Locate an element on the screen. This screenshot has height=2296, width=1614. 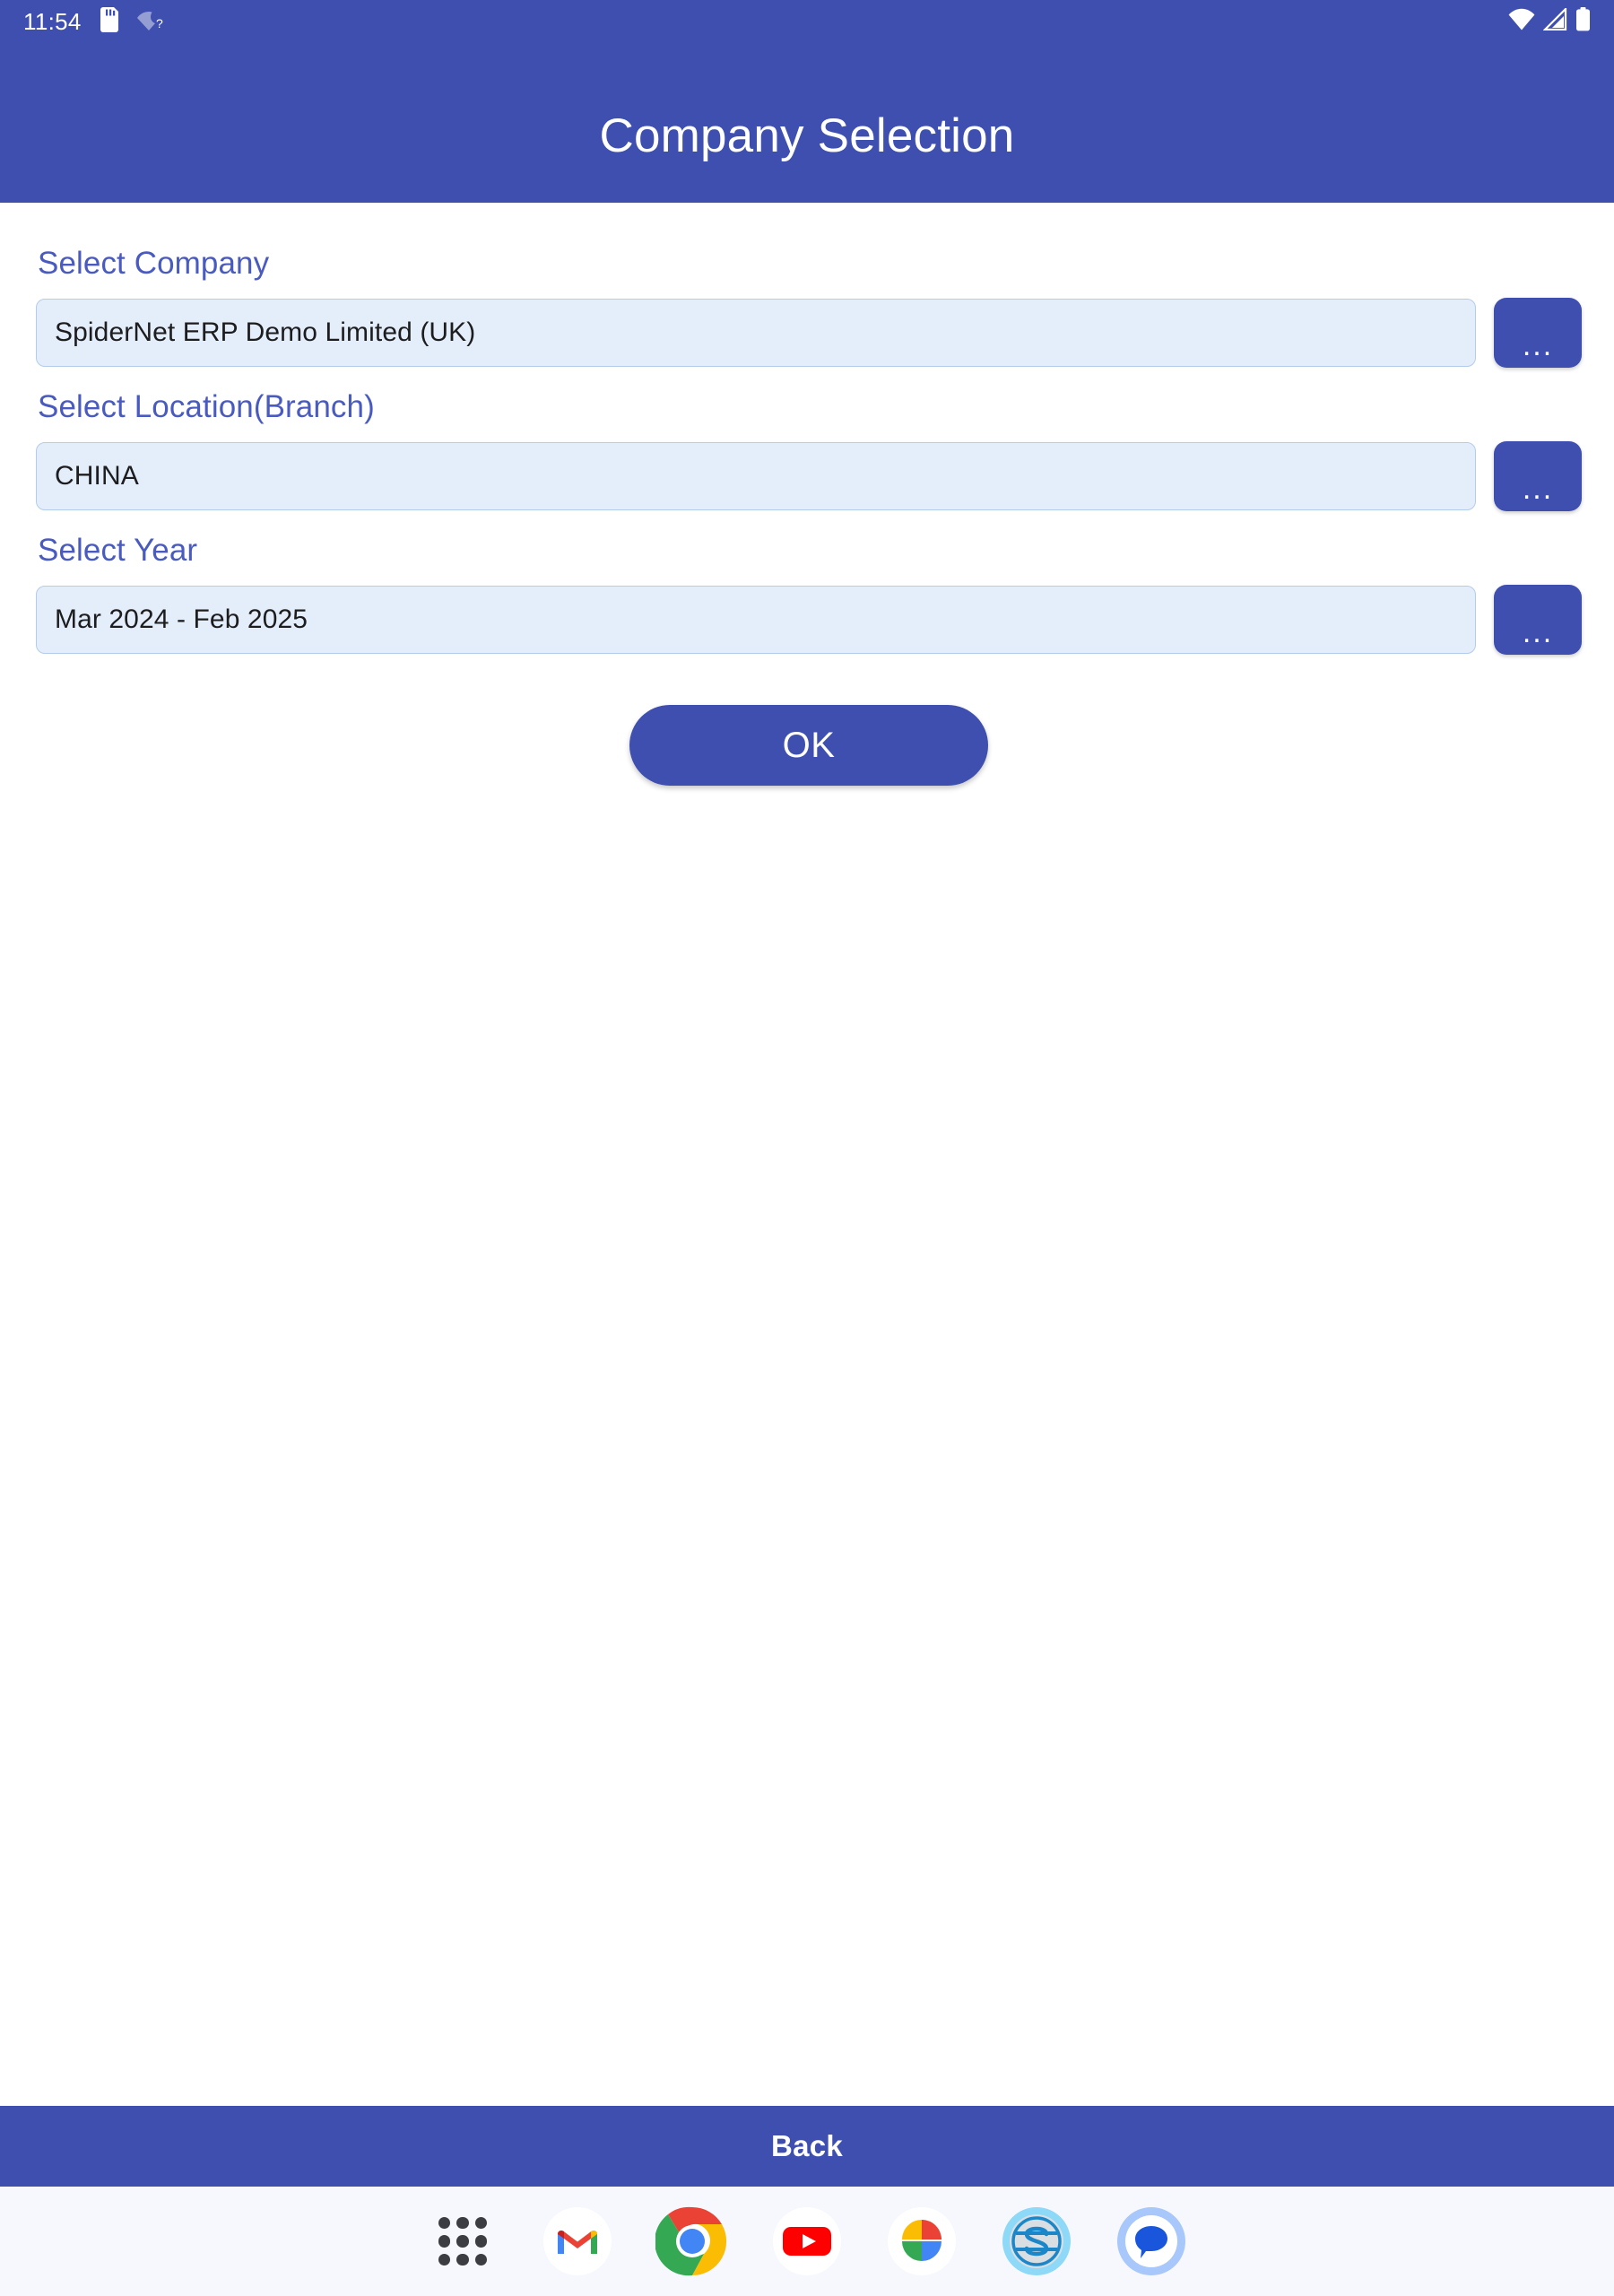
ok-button: OK is located at coordinates (808, 745).